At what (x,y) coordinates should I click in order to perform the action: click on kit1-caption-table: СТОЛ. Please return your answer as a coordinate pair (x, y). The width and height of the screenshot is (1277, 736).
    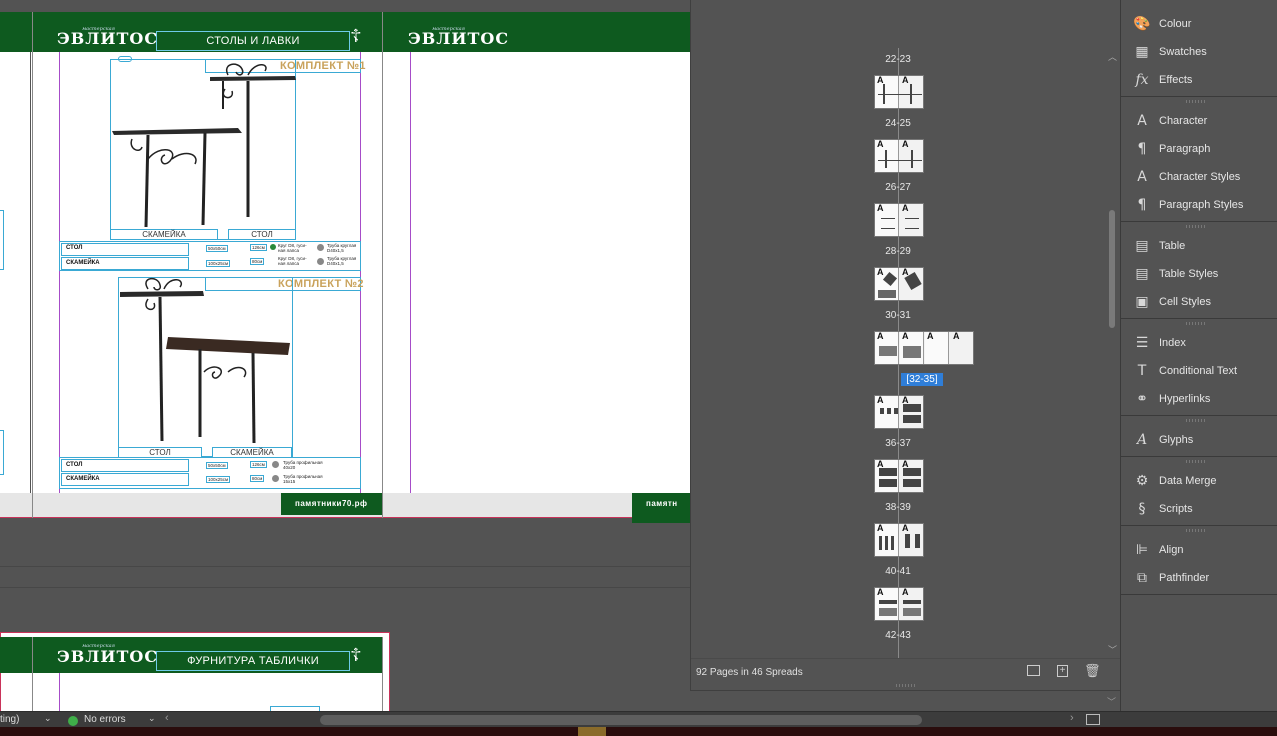
    Looking at the image, I should click on (262, 234).